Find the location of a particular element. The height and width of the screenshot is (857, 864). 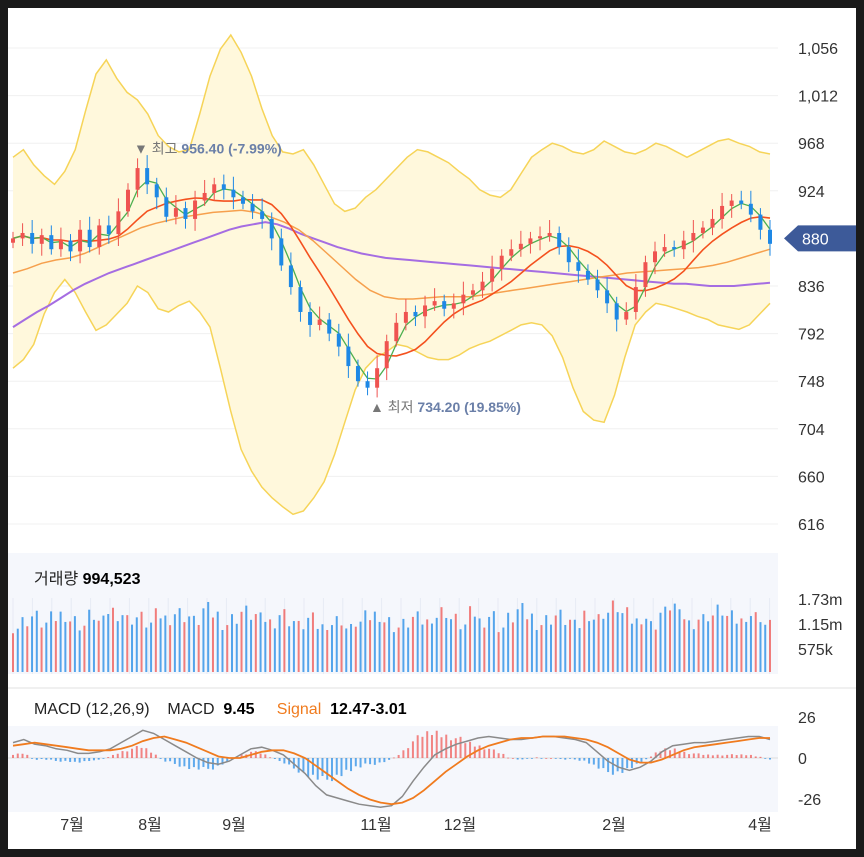

low-marker: ▲ 최저 is located at coordinates (392, 407).